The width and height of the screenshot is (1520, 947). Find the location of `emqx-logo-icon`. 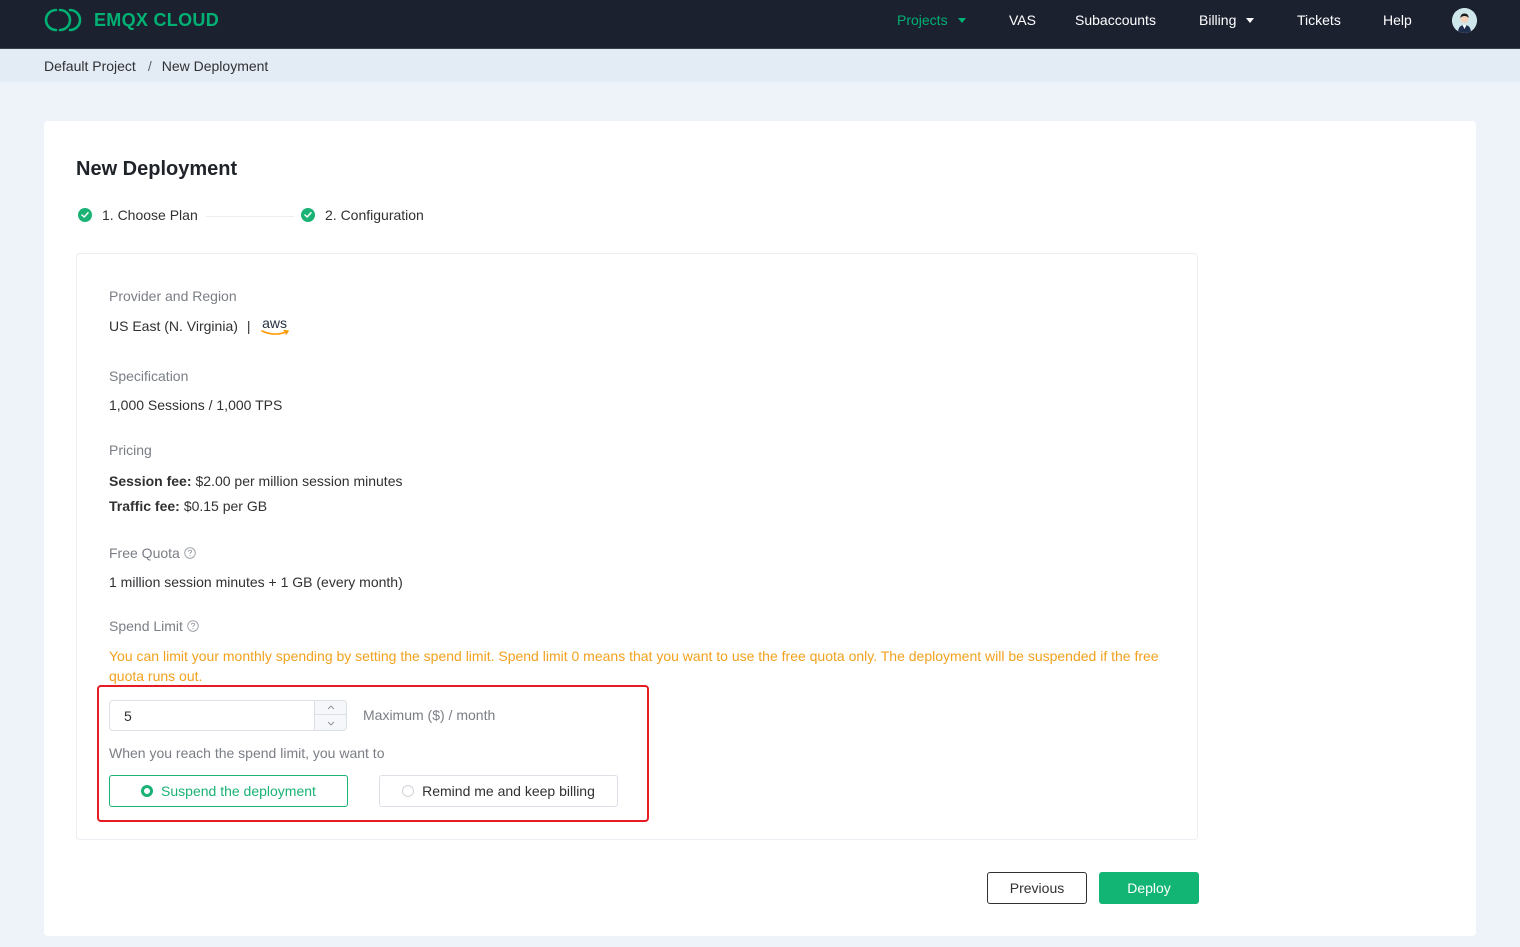

emqx-logo-icon is located at coordinates (63, 20).